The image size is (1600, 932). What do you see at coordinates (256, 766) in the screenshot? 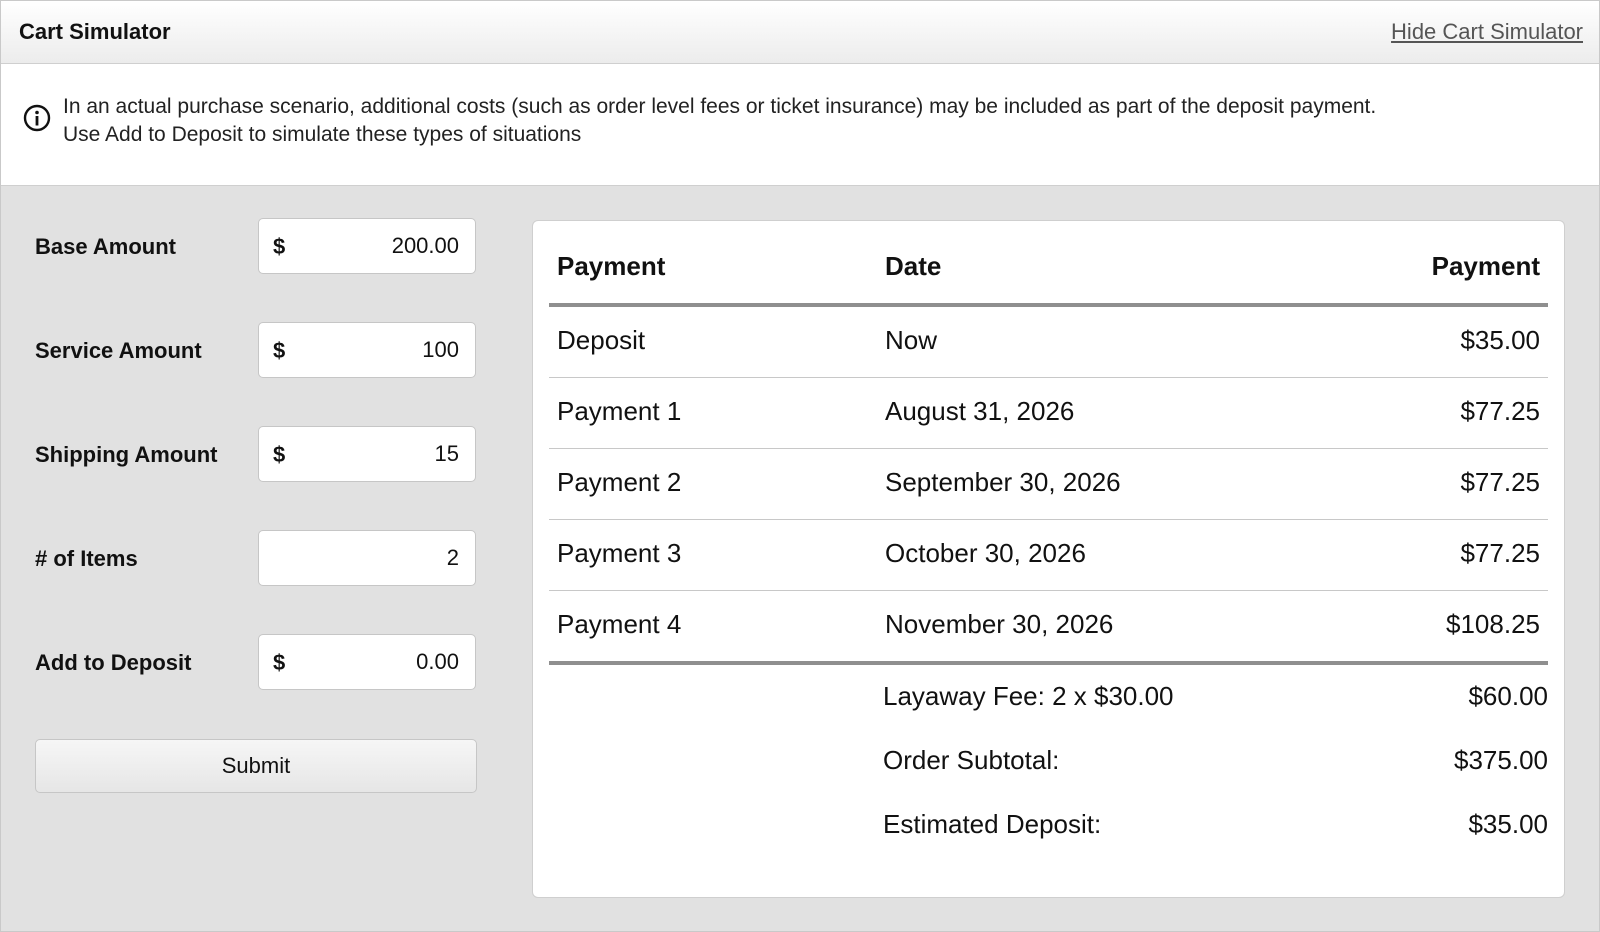
I see `submit-button: Submit` at bounding box center [256, 766].